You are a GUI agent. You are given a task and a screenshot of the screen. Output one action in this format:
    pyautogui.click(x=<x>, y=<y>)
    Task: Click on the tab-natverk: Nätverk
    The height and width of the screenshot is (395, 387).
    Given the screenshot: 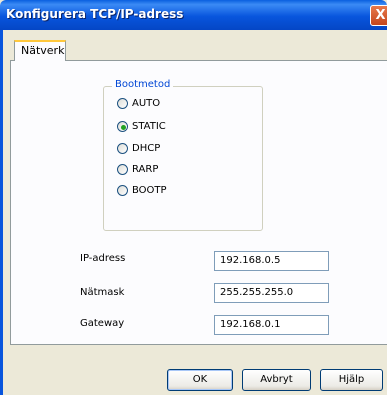 What is the action you would take?
    pyautogui.click(x=40, y=50)
    